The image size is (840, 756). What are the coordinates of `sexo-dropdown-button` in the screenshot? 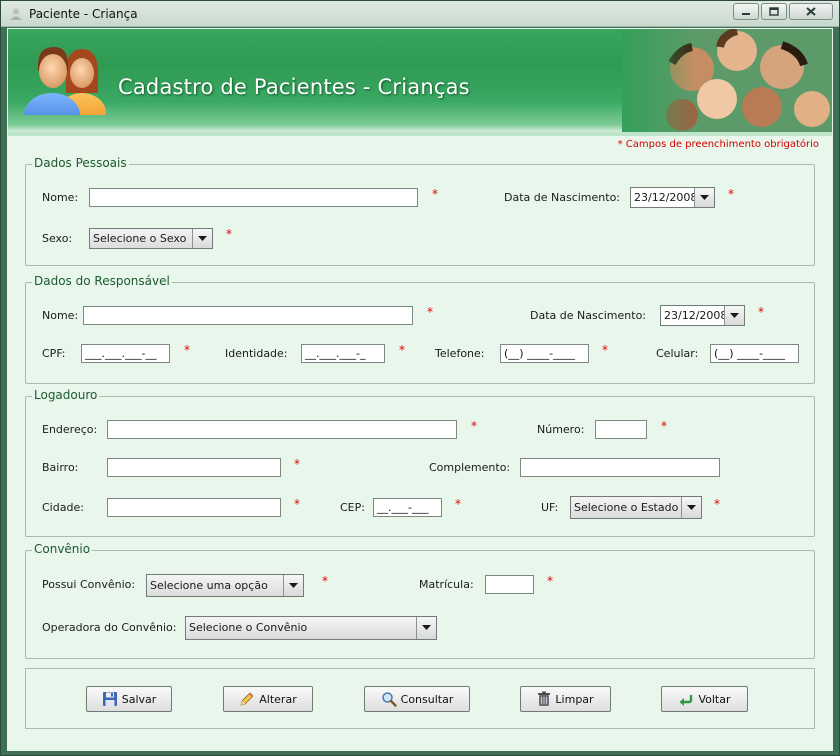 It's located at (202, 238).